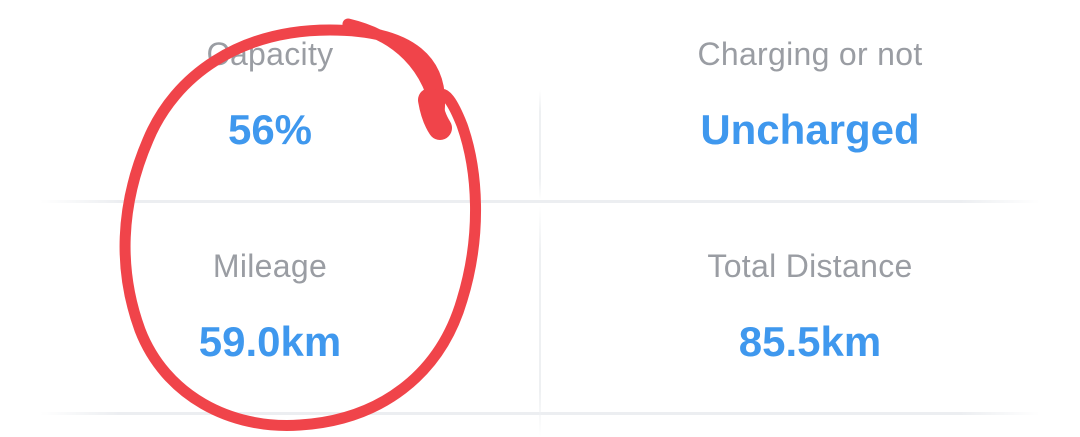  I want to click on capacity-value: 56%, so click(270, 129).